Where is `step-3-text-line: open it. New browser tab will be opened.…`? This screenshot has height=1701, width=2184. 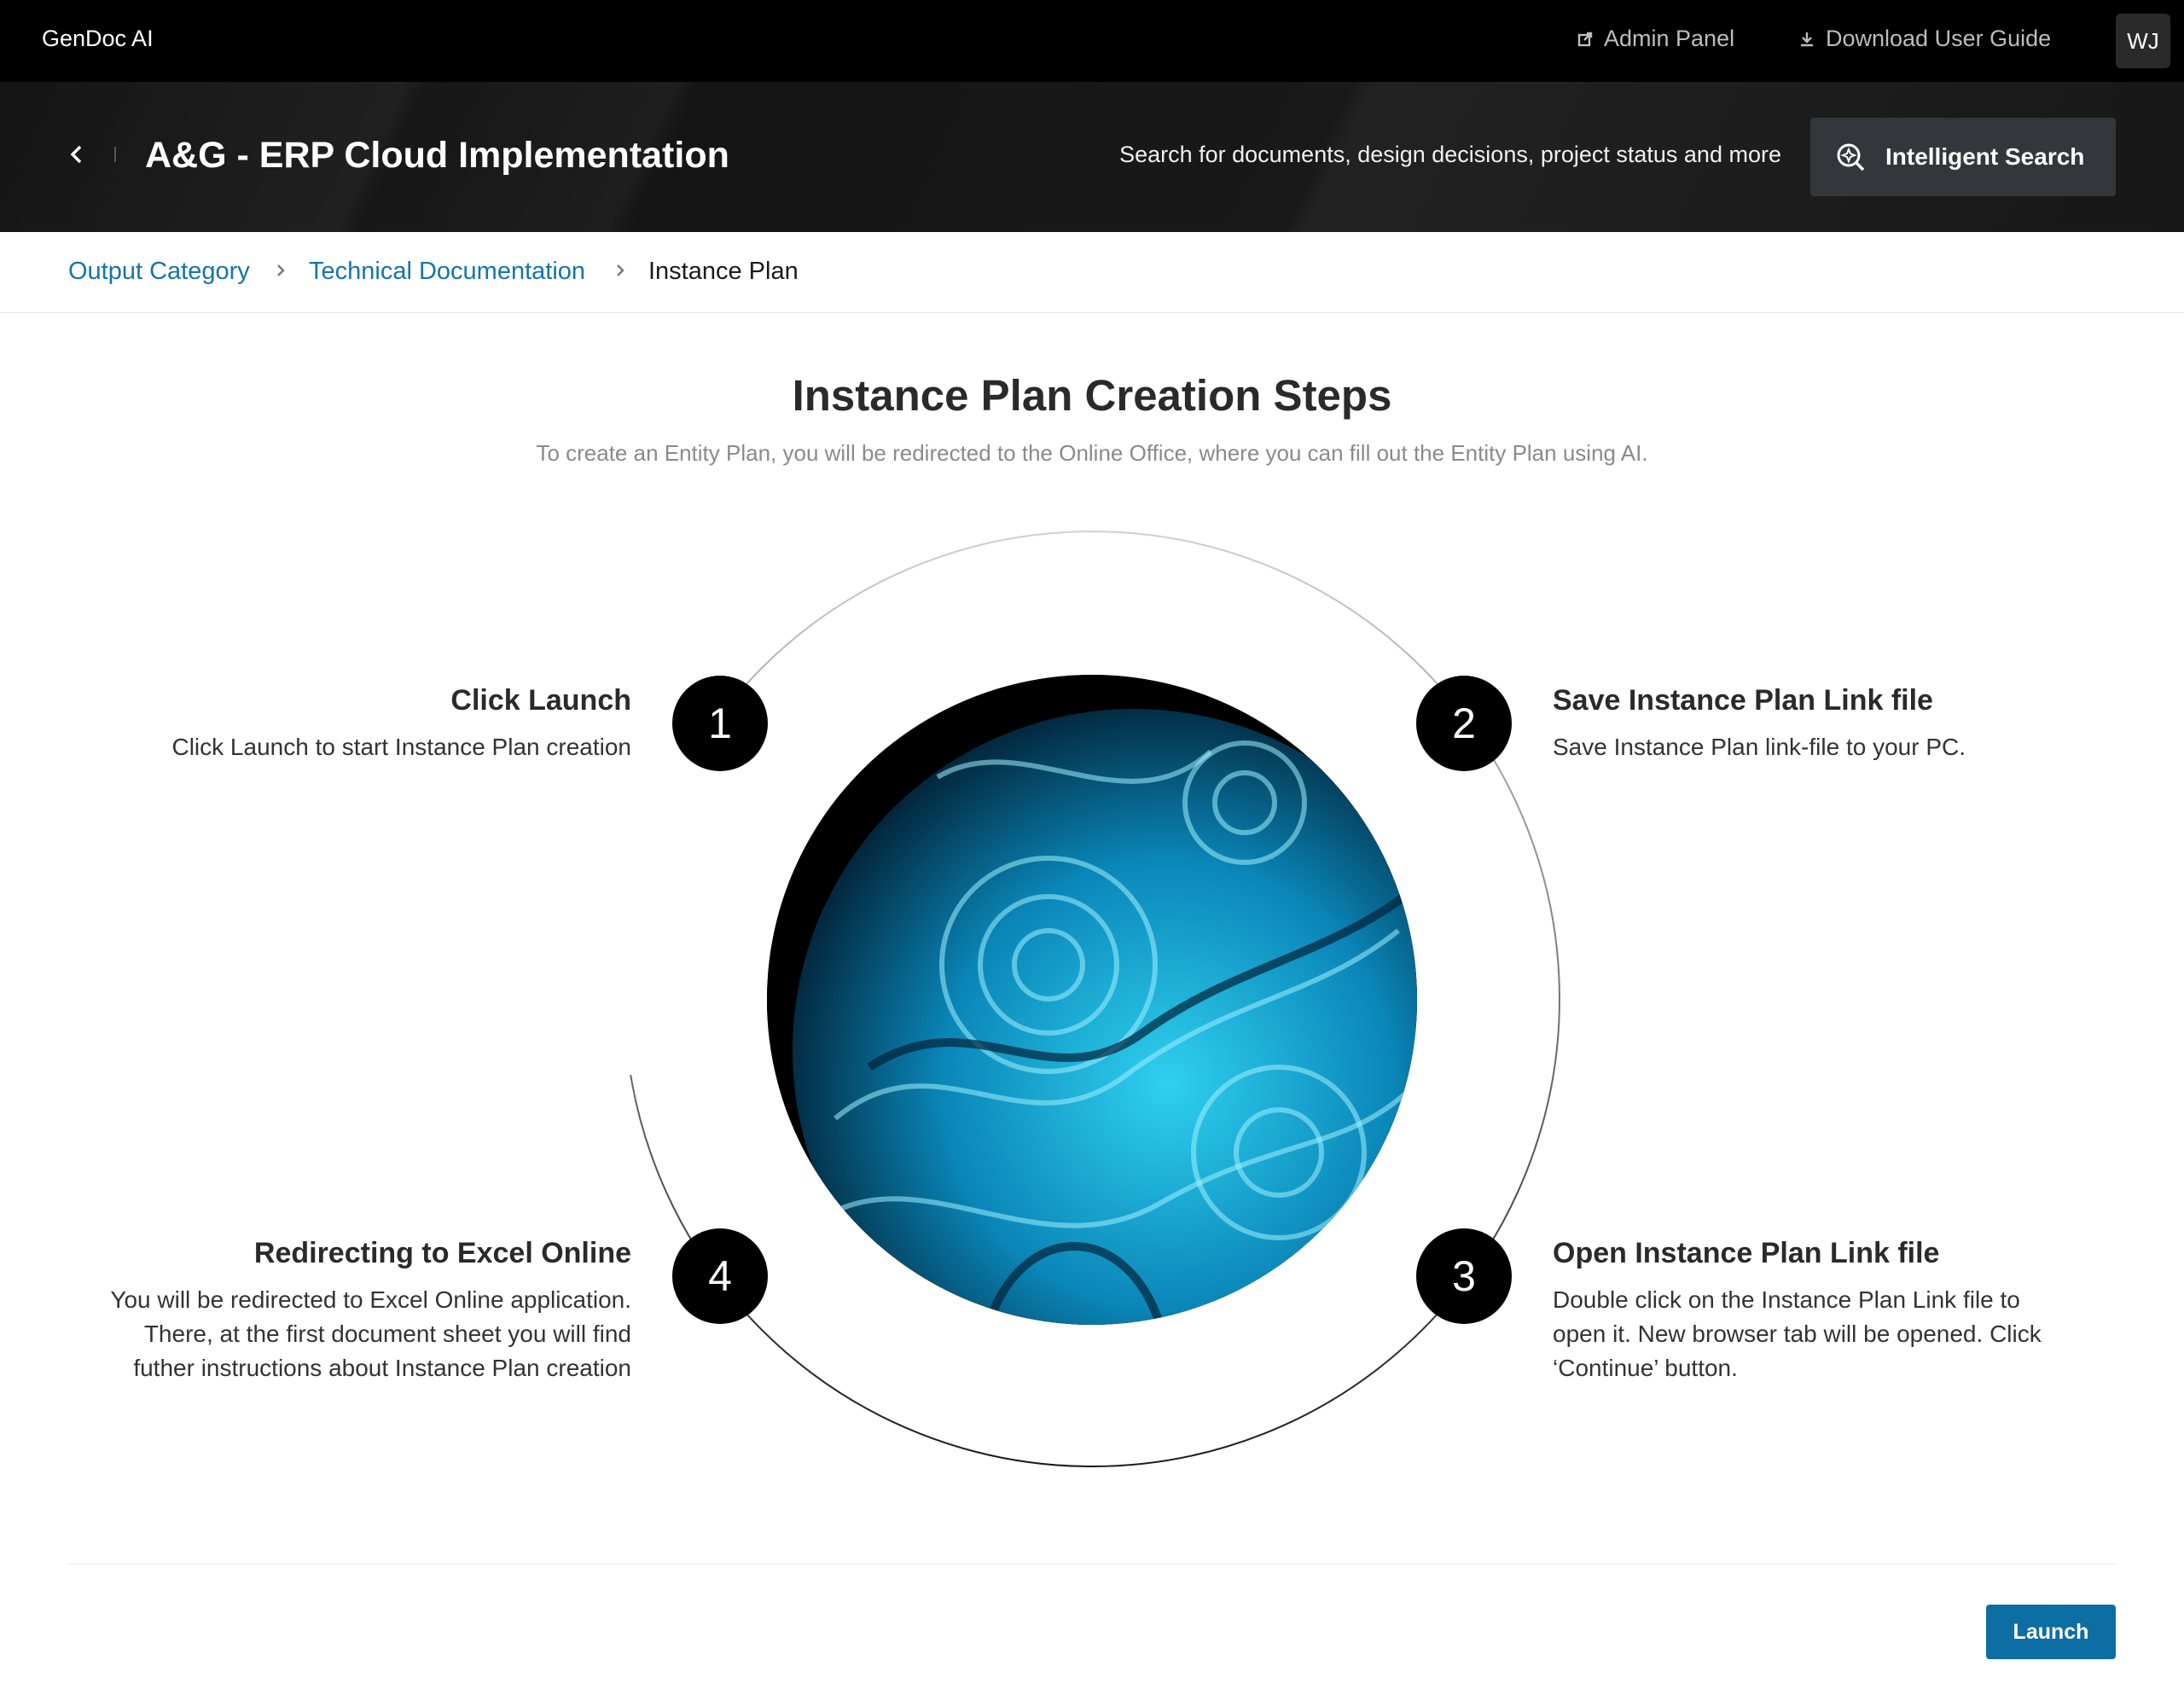 step-3-text-line: open it. New browser tab will be opened.… is located at coordinates (1798, 1334).